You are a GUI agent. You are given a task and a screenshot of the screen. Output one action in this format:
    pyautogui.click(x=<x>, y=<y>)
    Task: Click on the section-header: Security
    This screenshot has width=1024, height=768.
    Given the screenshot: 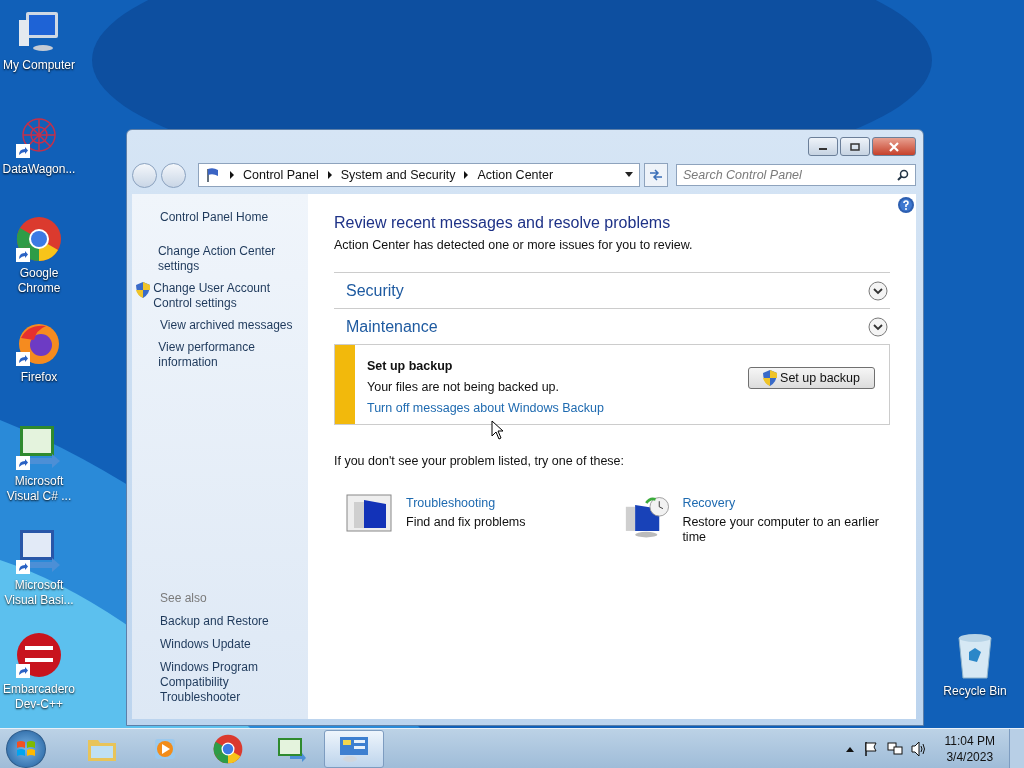 What is the action you would take?
    pyautogui.click(x=375, y=290)
    